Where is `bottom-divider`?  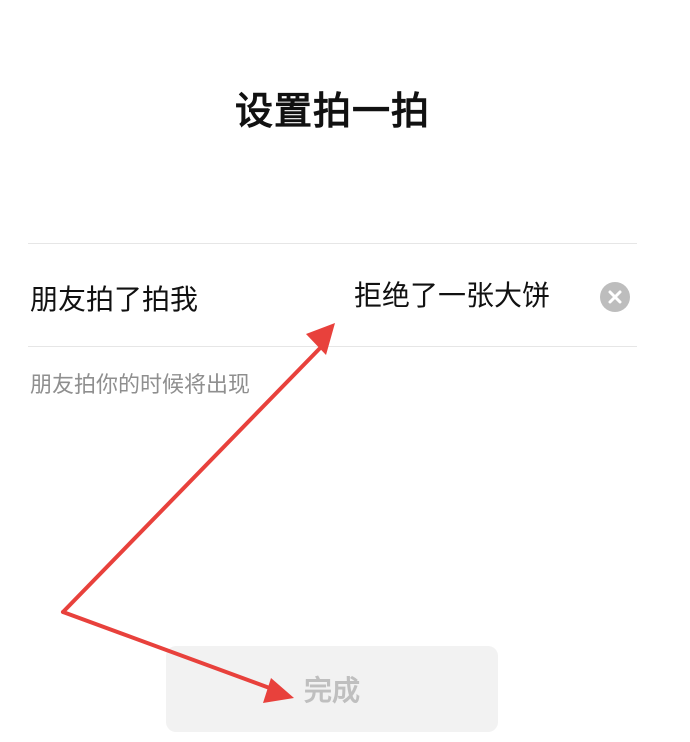 bottom-divider is located at coordinates (332, 346).